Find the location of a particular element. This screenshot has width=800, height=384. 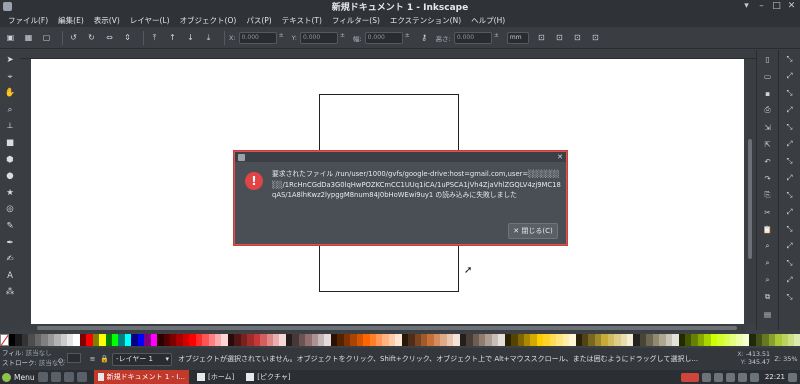

menu-layer: レイヤー(L) is located at coordinates (151, 20).